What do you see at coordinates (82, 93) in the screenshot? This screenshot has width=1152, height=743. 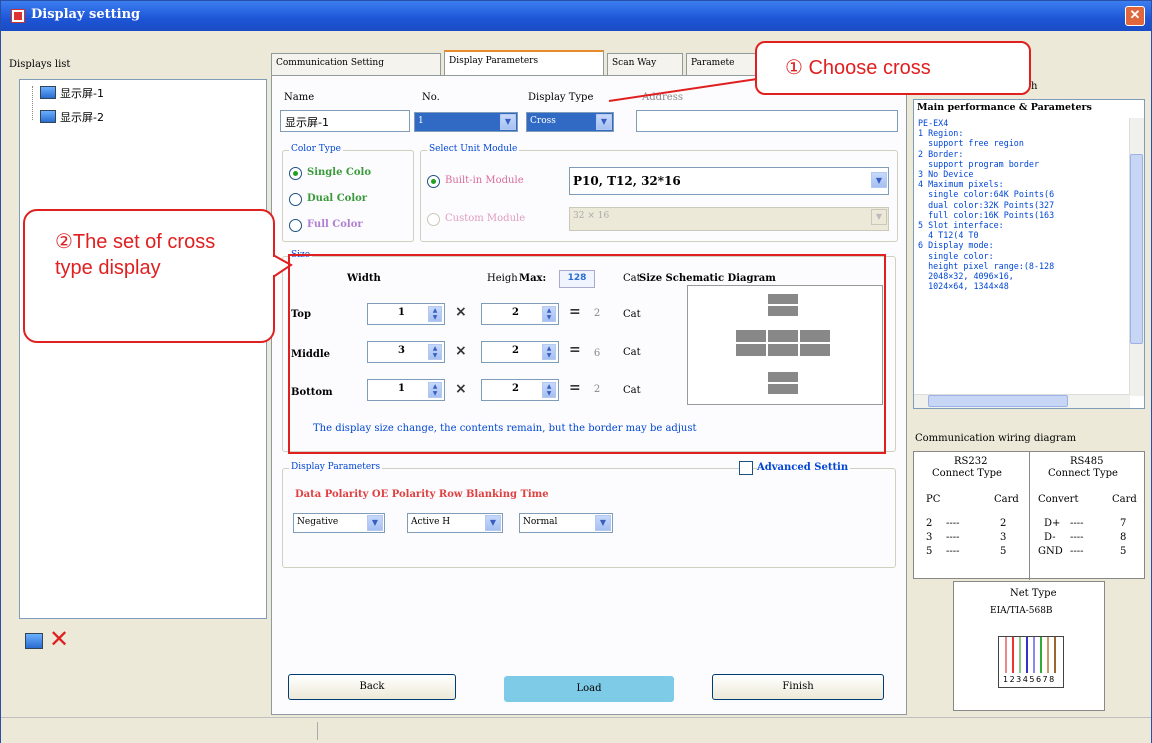 I see `tree-item-display-1: 显示屏-1` at bounding box center [82, 93].